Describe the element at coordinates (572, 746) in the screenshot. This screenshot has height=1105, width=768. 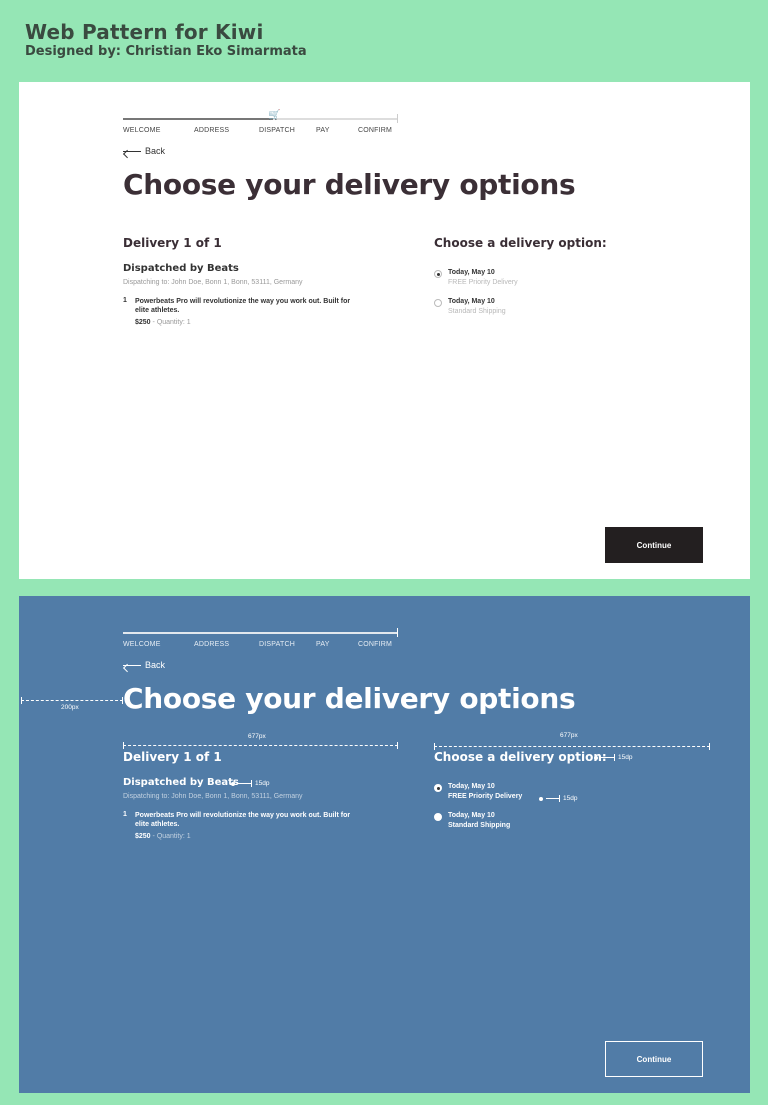
I see `column-right-dimension` at that location.